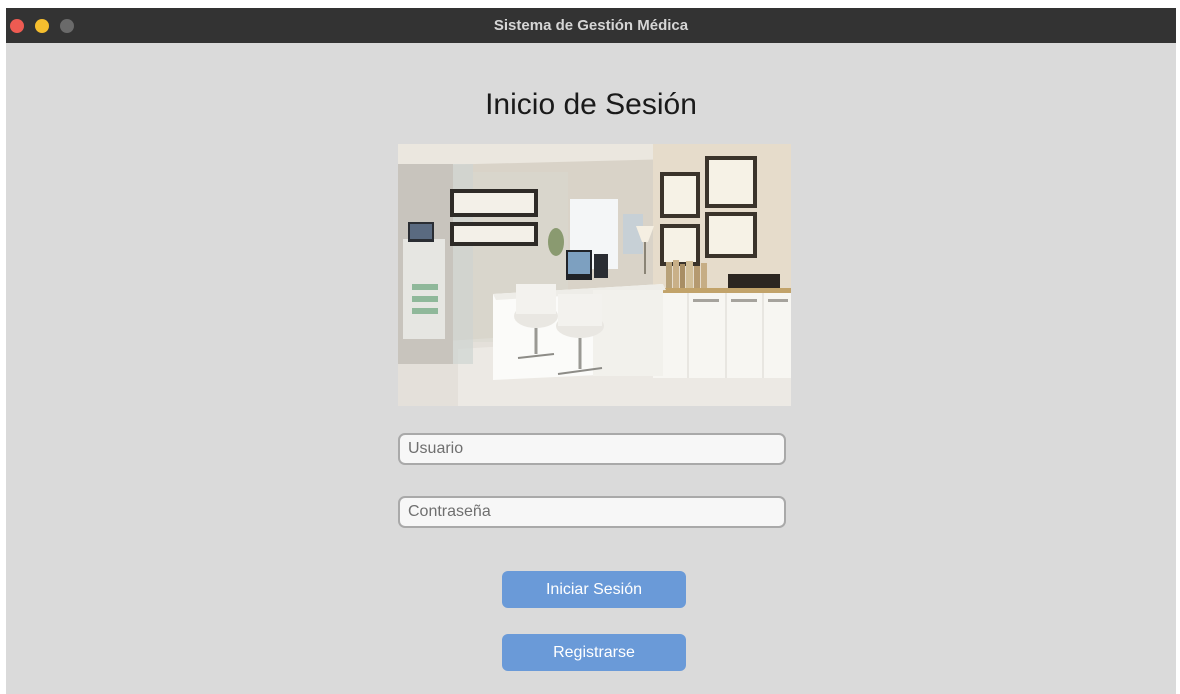 The height and width of the screenshot is (694, 1180). I want to click on title-bar: Sistema de Gestión Médica, so click(591, 25).